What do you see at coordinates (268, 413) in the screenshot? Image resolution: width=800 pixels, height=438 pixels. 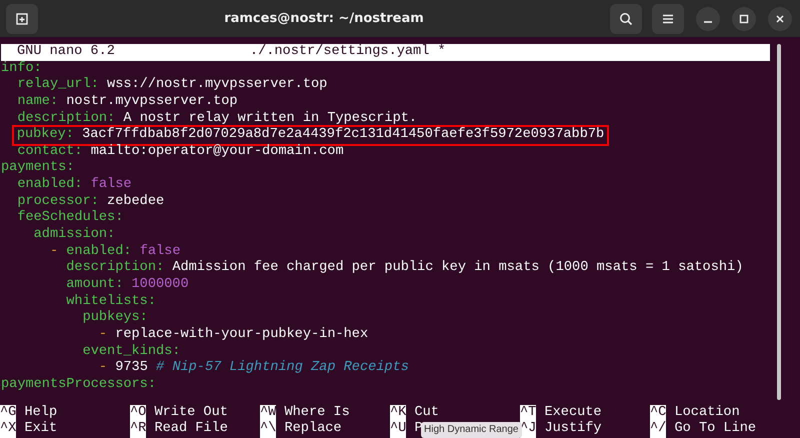 I see `shortcut-key: ^W` at bounding box center [268, 413].